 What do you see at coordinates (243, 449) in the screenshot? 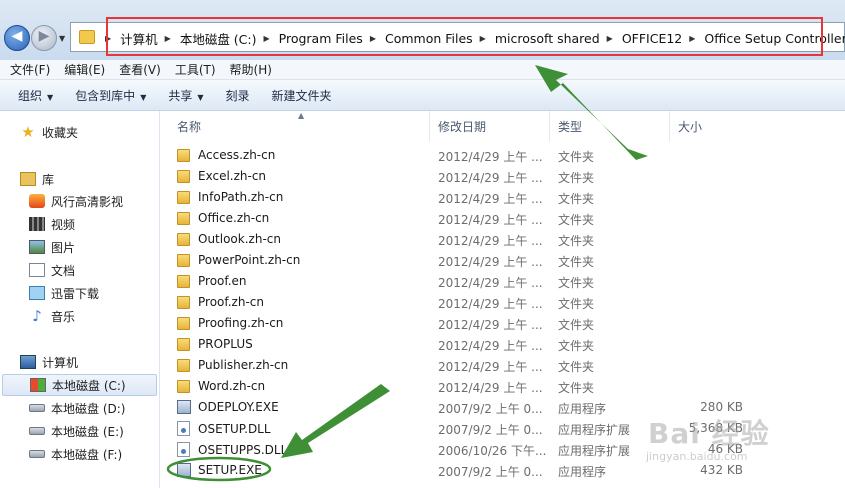
I see `file-name: OSETUPPS.DLL` at bounding box center [243, 449].